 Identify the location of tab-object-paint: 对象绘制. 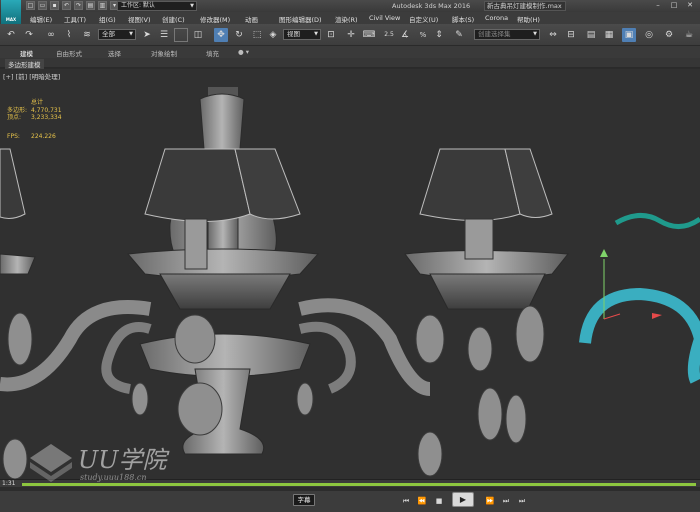
(164, 53).